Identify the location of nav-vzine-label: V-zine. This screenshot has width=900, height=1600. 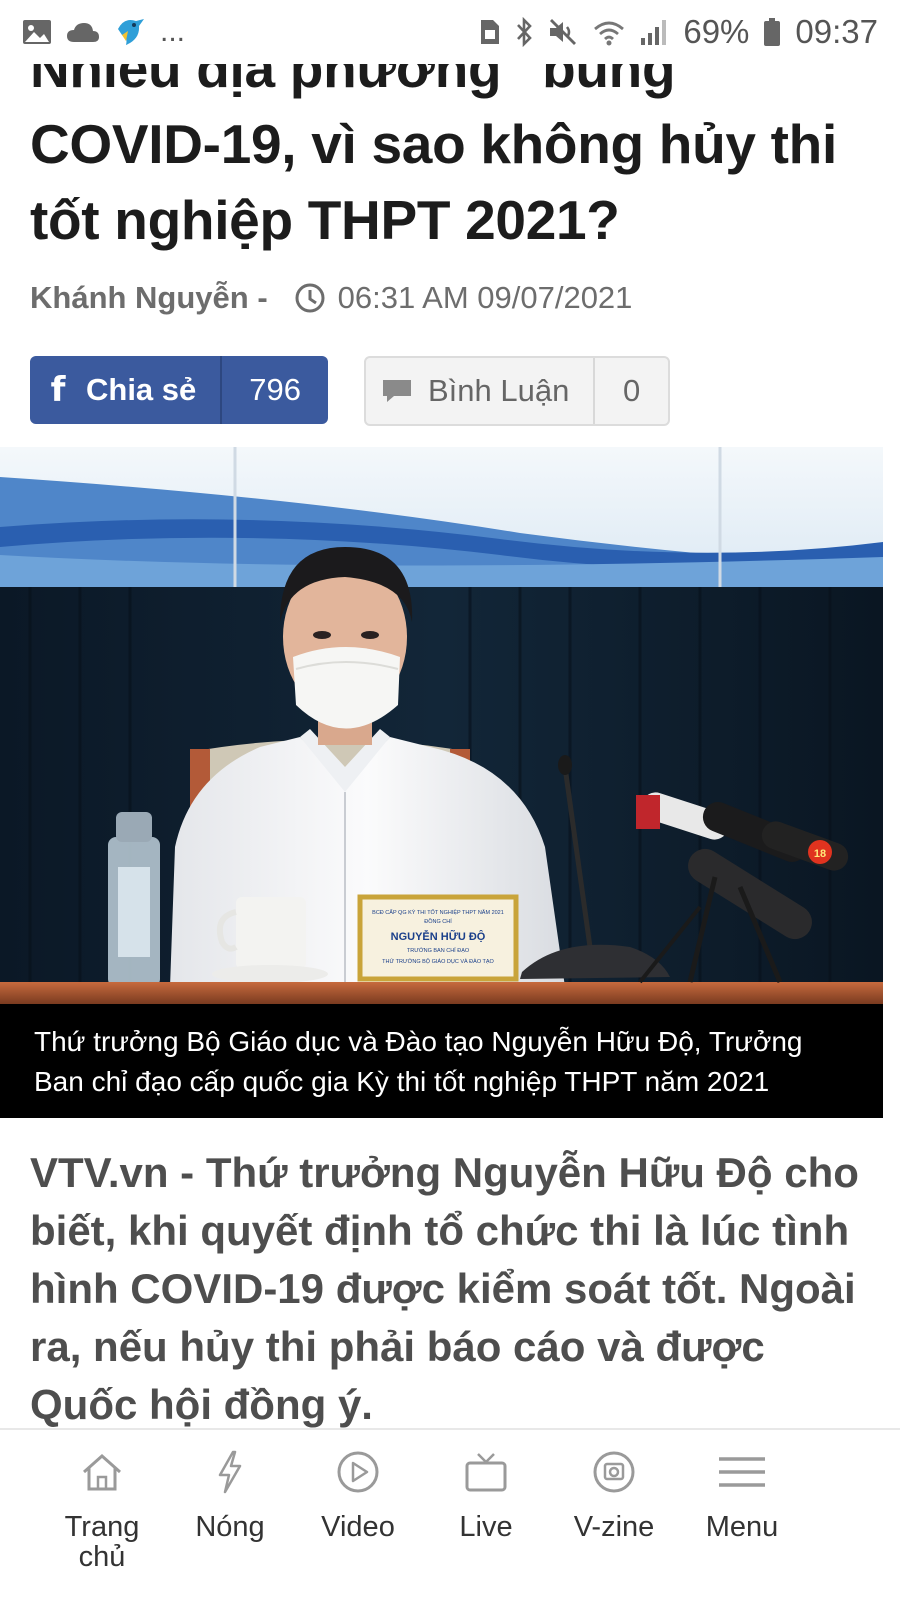
(614, 1527).